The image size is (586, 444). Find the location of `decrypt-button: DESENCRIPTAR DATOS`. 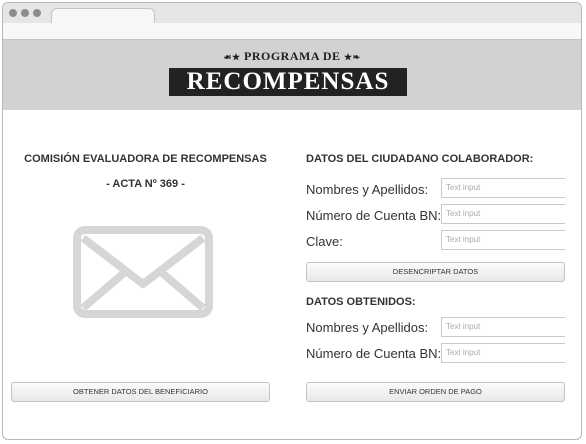

decrypt-button: DESENCRIPTAR DATOS is located at coordinates (435, 272).